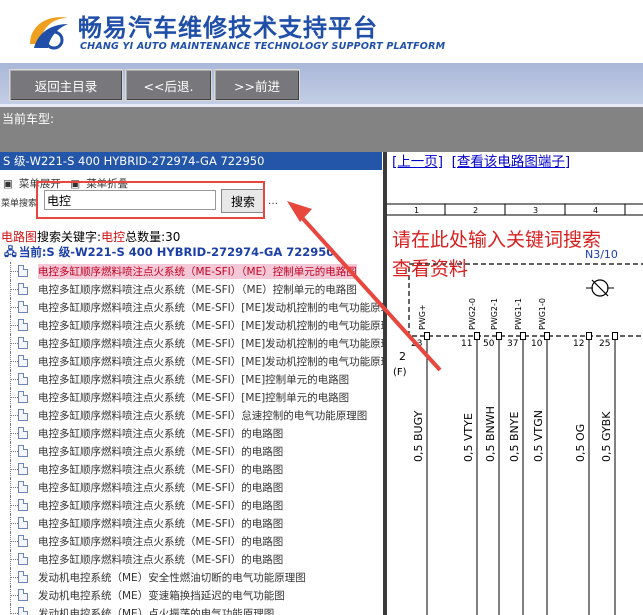 The height and width of the screenshot is (615, 643). I want to click on tree-item: 发动机电控系统（ME）安全性燃油切断的电气功能原理图, so click(191, 577).